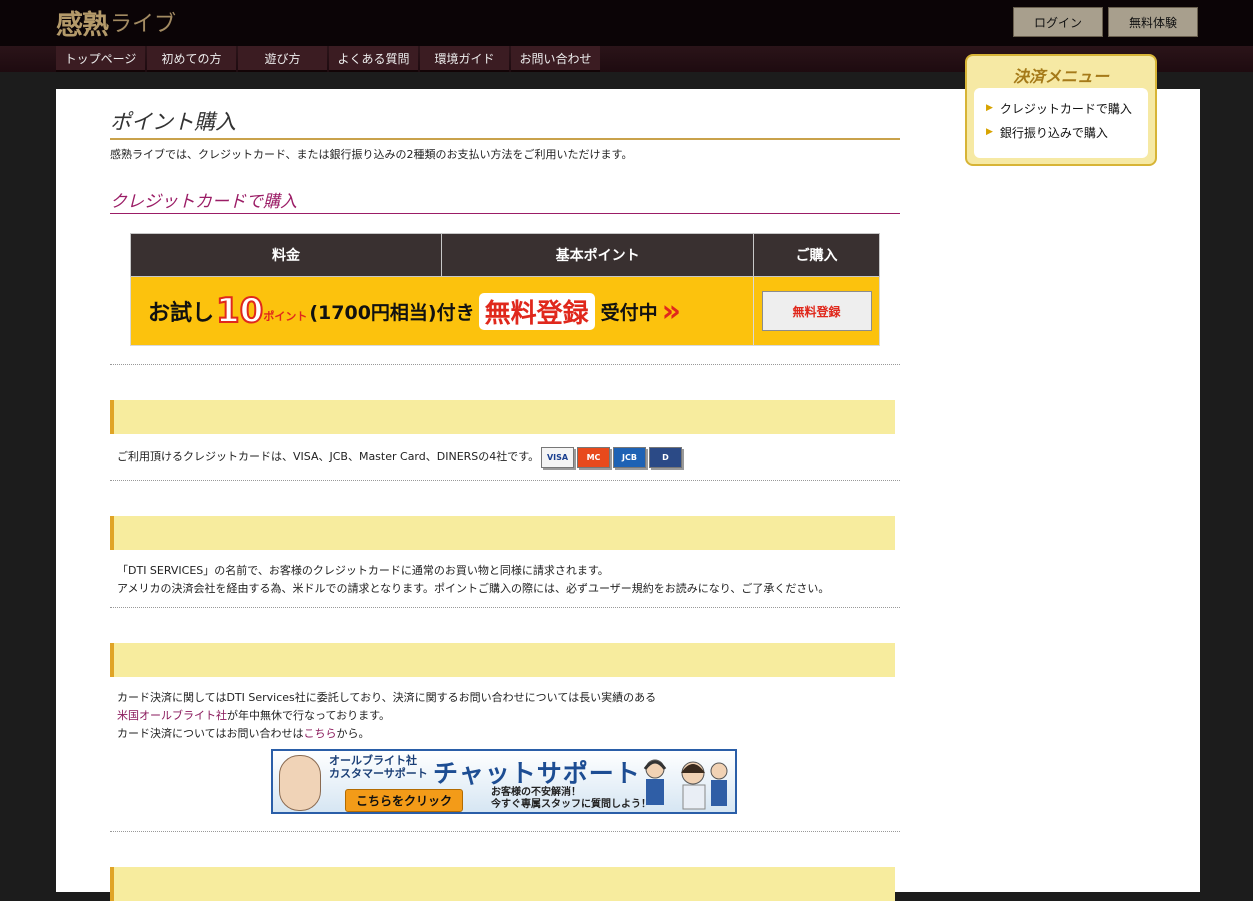 The height and width of the screenshot is (901, 1253). What do you see at coordinates (319, 733) in the screenshot?
I see `contact-here-link: こちら` at bounding box center [319, 733].